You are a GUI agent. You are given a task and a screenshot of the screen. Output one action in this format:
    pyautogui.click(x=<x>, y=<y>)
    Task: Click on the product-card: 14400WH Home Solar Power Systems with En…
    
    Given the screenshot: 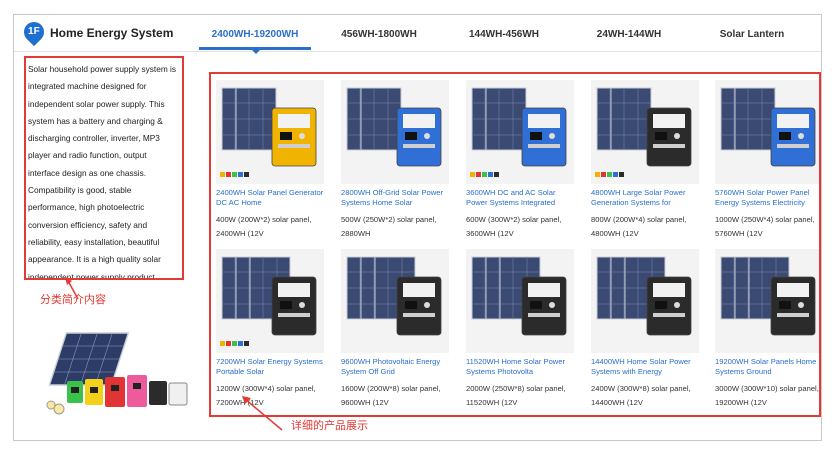 What is the action you would take?
    pyautogui.click(x=646, y=331)
    